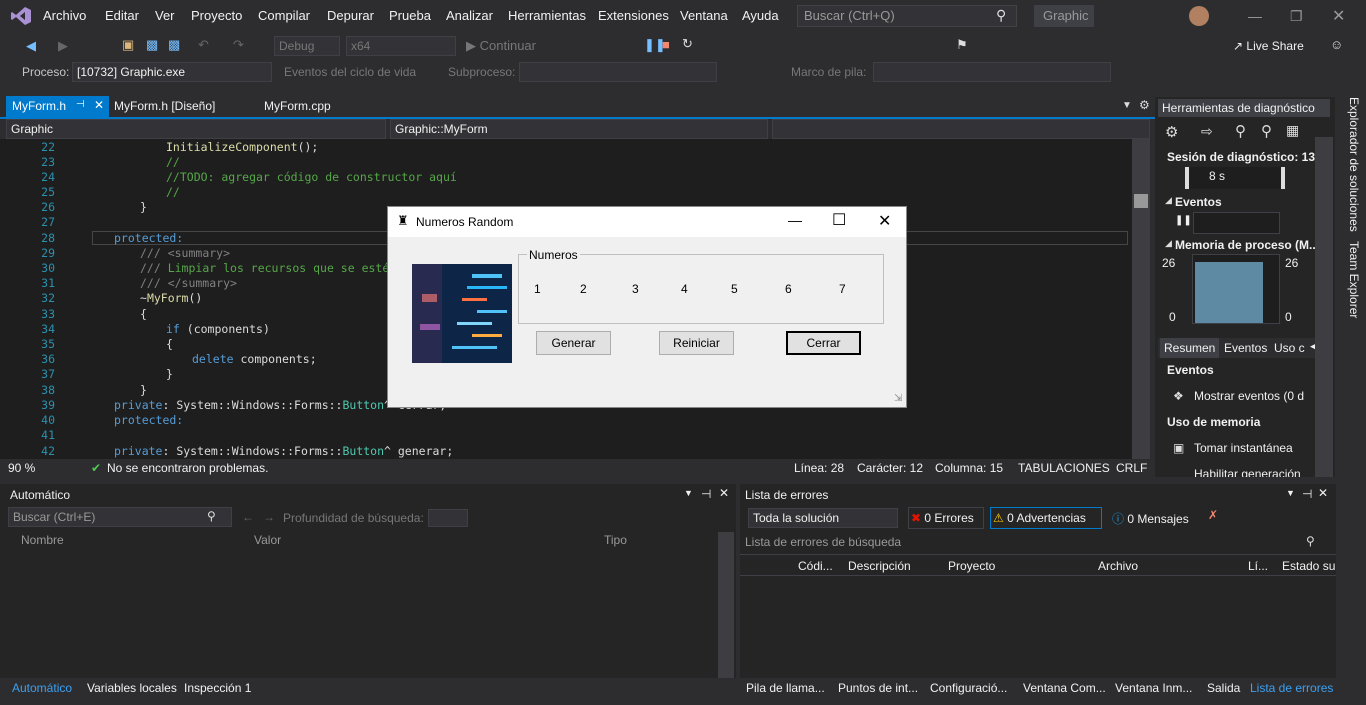  What do you see at coordinates (216, 15) in the screenshot?
I see `menu-proyecto: Proyecto` at bounding box center [216, 15].